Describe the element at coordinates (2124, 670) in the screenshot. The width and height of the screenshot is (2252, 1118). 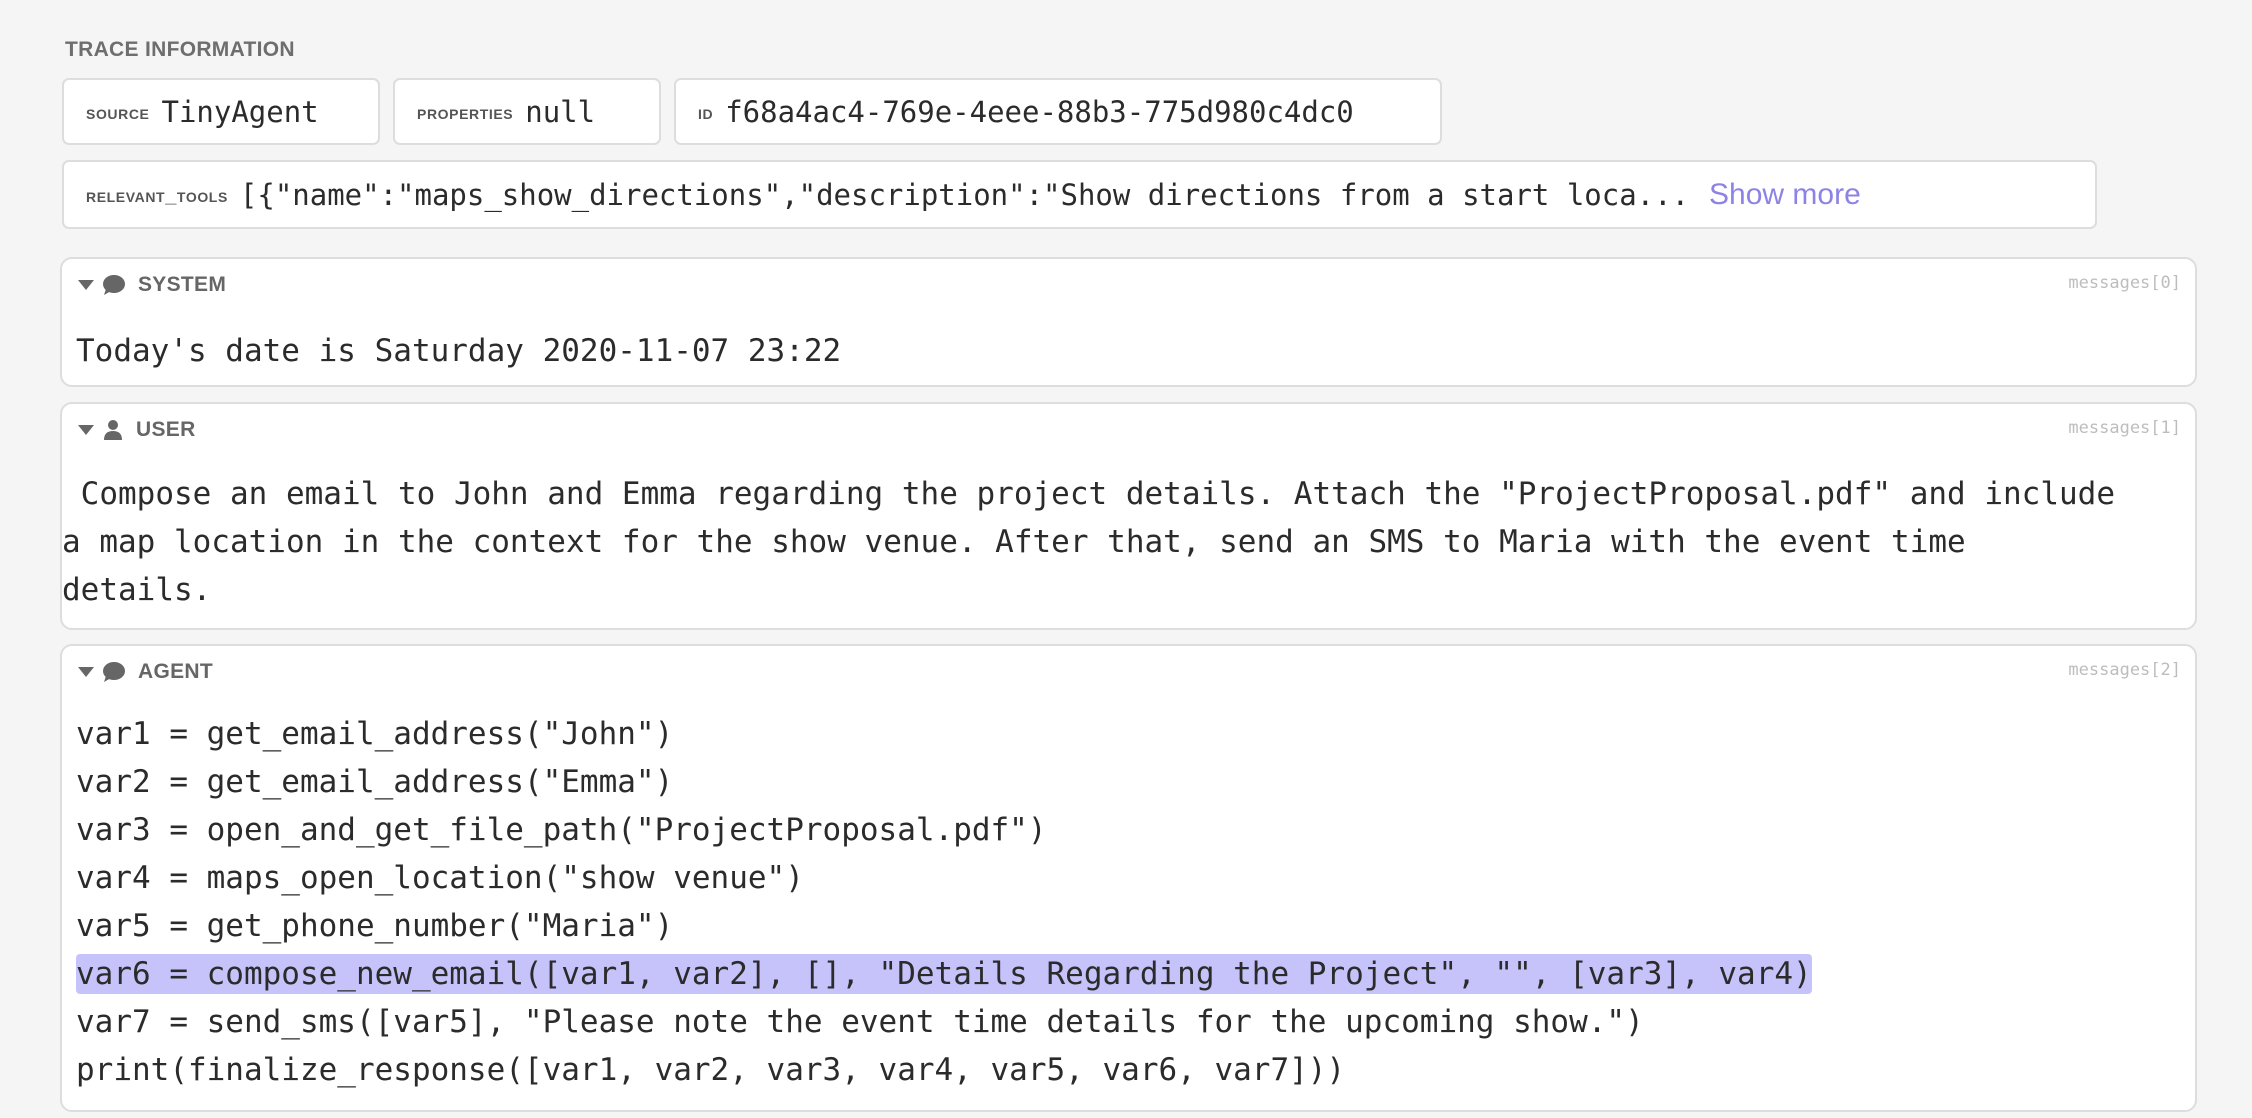
I see `message-index: messages[2]` at that location.